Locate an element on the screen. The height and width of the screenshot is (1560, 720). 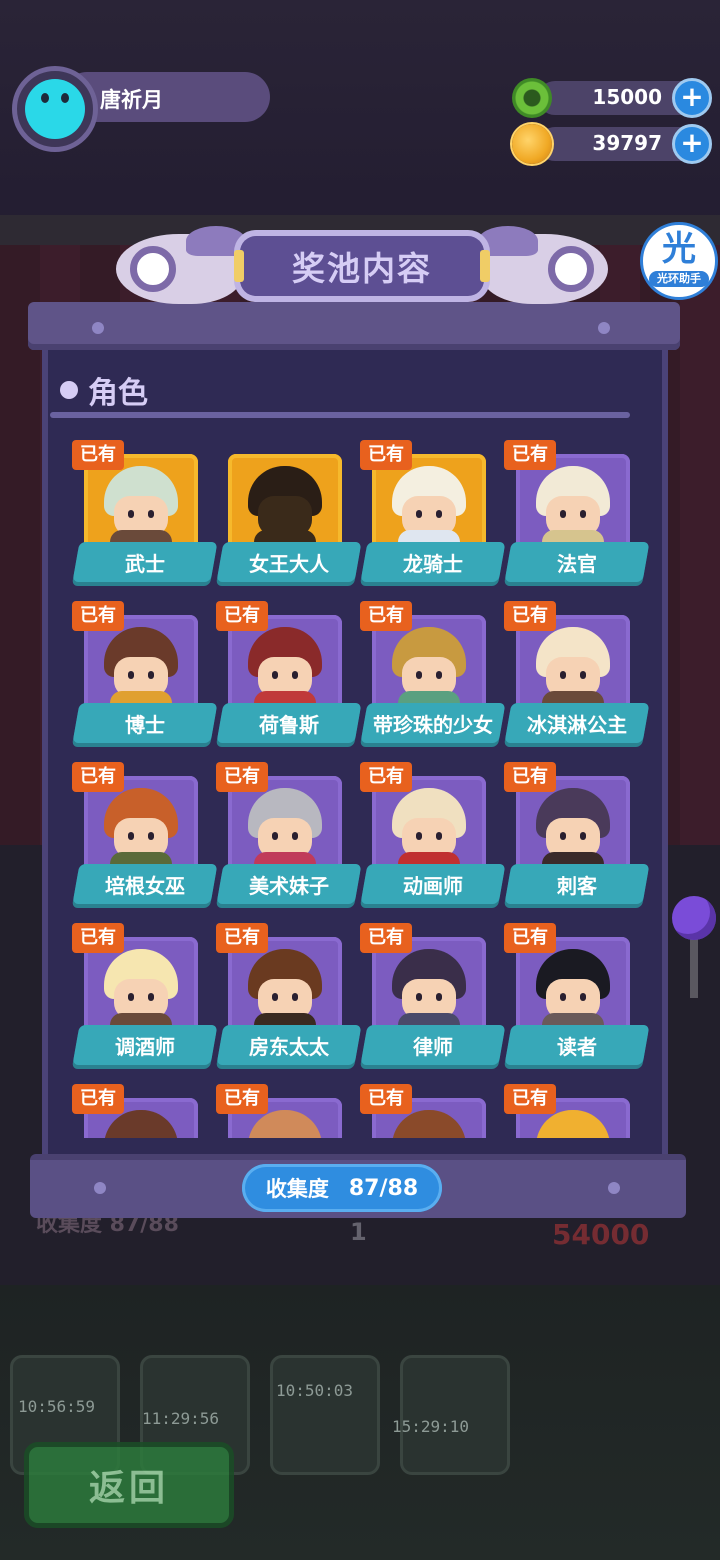
character-name: 美术妹子 is located at coordinates (289, 886).